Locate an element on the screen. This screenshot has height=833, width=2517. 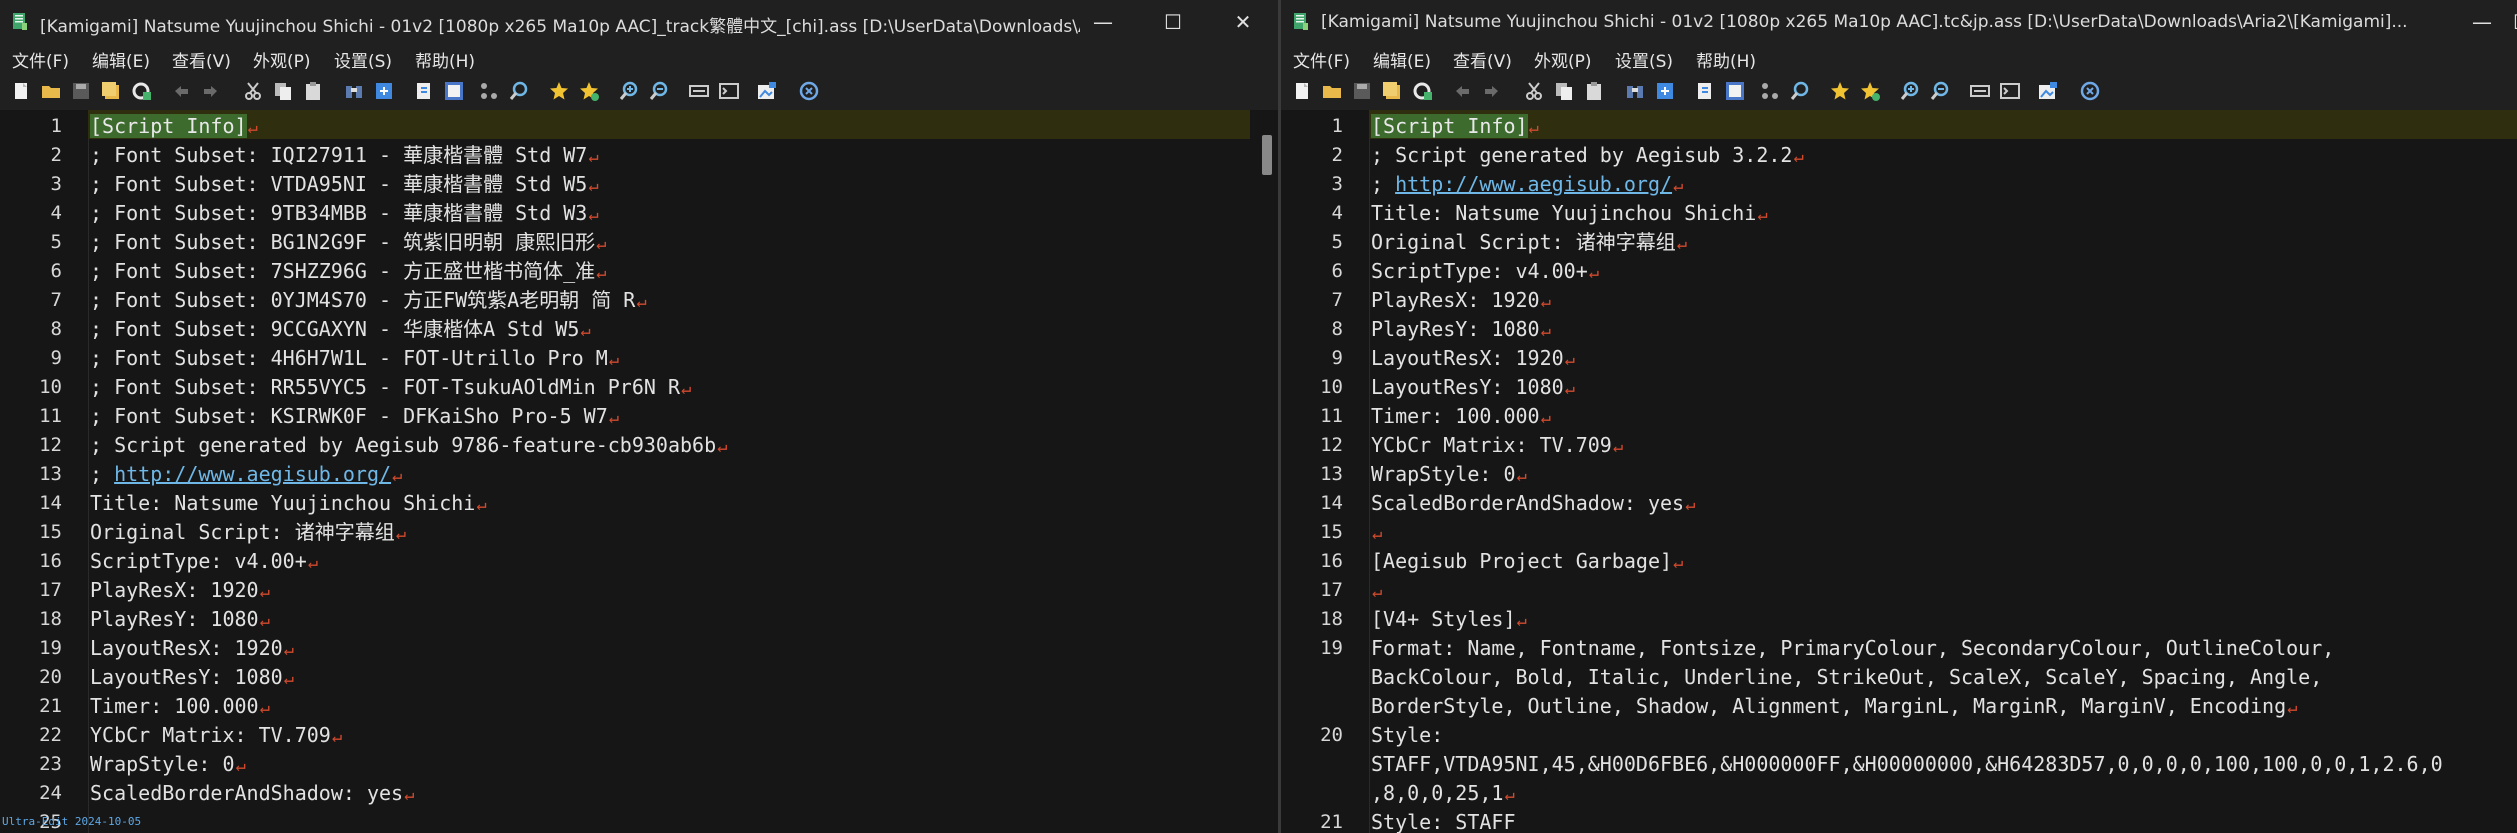
code-line: ; Font Subset: 9CCGAXYN - 华康楷体A Std W5↵ is located at coordinates (340, 329).